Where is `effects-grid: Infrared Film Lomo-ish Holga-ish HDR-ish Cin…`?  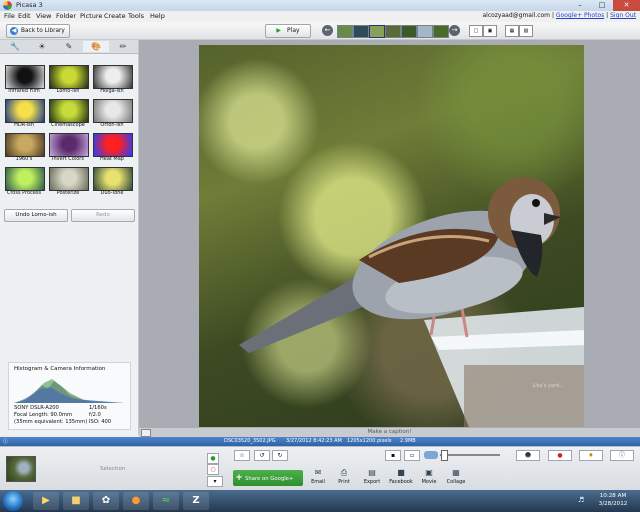 effects-grid: Infrared Film Lomo-ish Holga-ish HDR-ish Cin… is located at coordinates (69, 133).